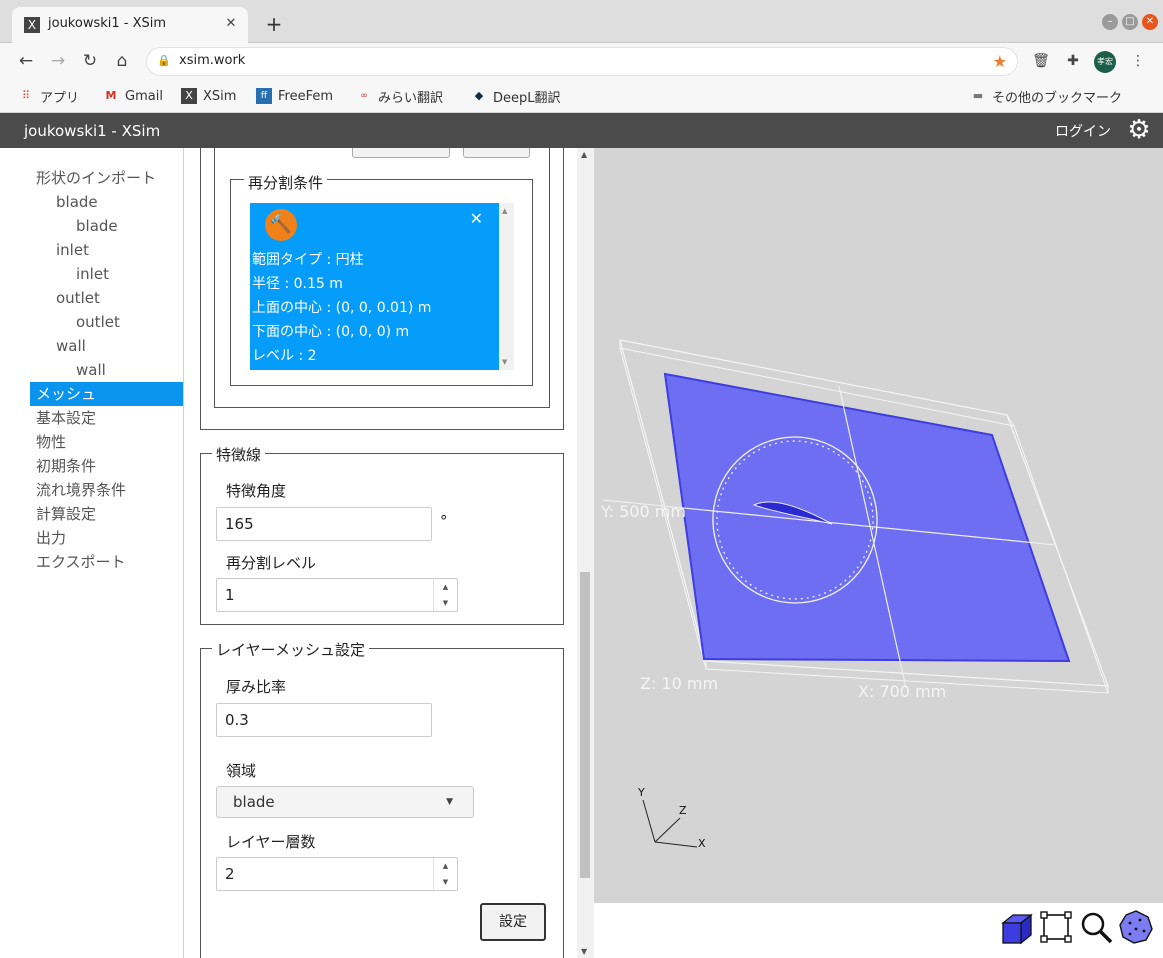 The image size is (1163, 958). I want to click on fit-view-icon, so click(1056, 927).